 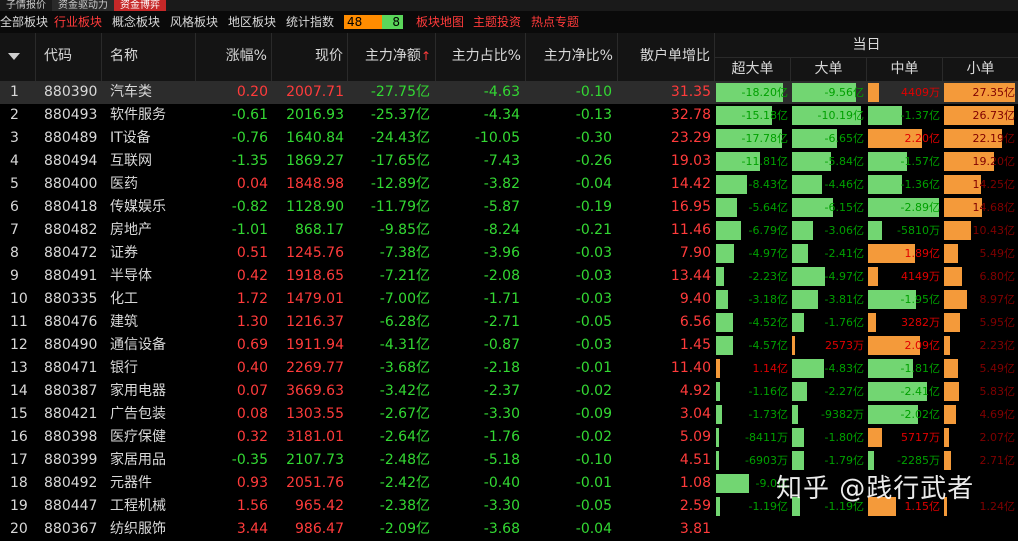 I want to click on category-industry: 行业板块, so click(x=78, y=22).